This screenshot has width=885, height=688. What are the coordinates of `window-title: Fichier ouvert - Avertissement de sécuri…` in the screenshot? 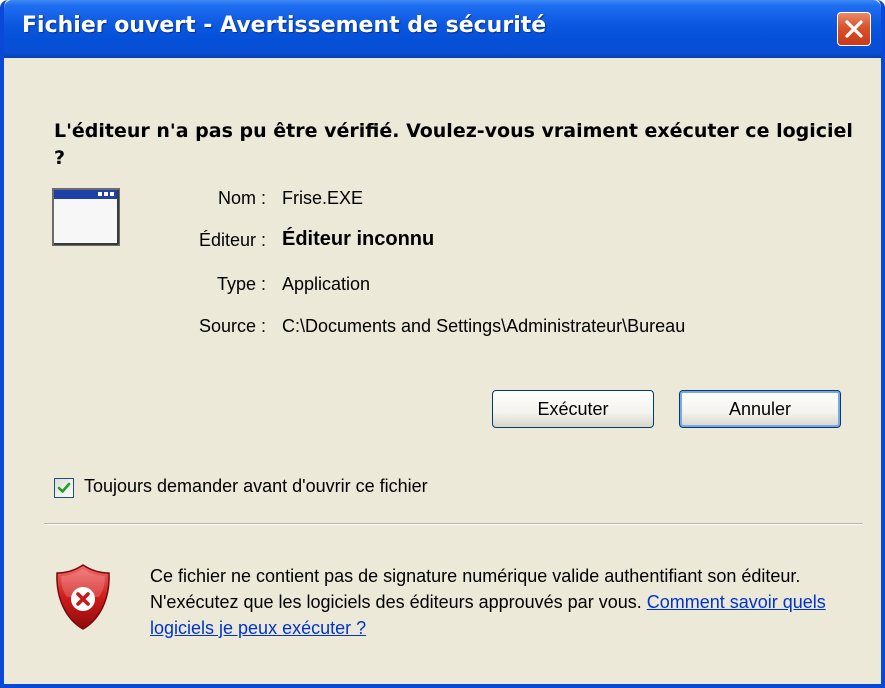 It's located at (284, 25).